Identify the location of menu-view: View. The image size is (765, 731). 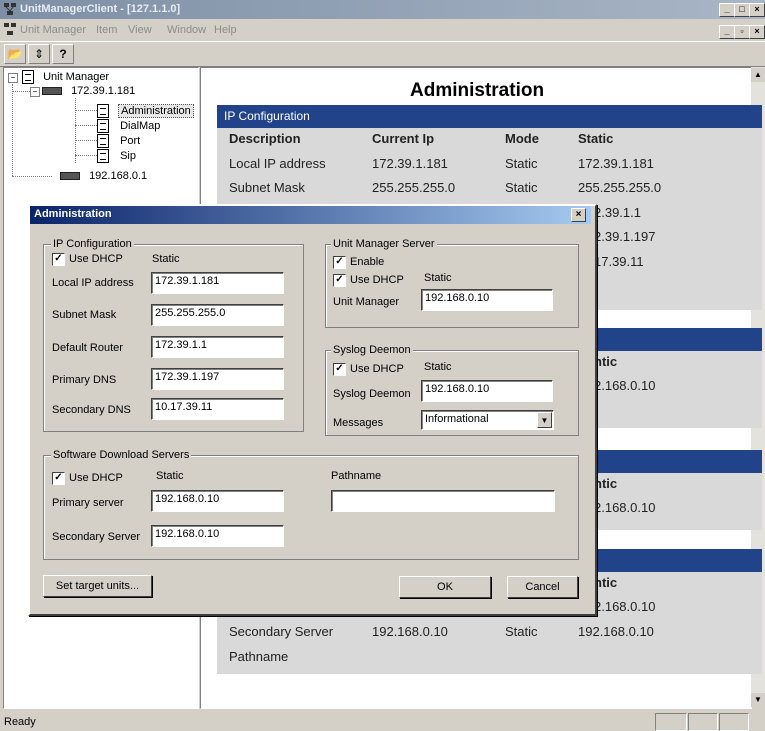
(140, 30).